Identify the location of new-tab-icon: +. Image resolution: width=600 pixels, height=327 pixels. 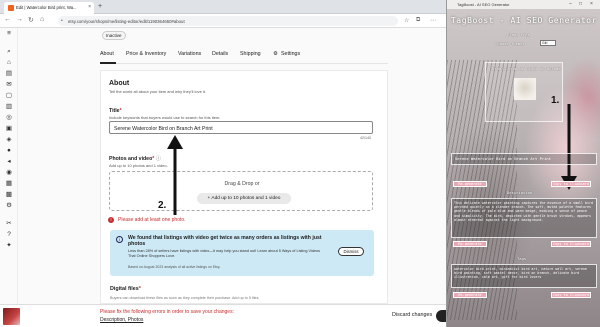
(100, 6).